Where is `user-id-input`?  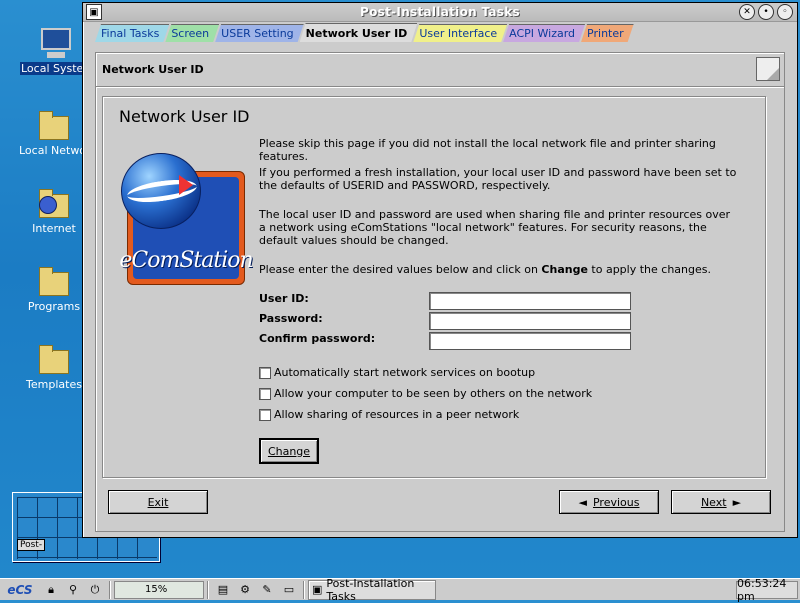
user-id-input is located at coordinates (530, 301).